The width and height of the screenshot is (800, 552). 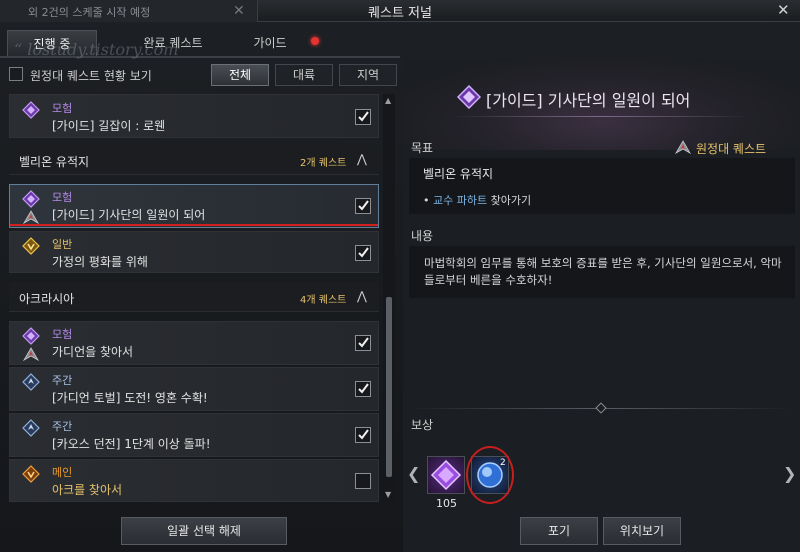 What do you see at coordinates (789, 473) in the screenshot?
I see `reward-next-chevron-icon: ❯` at bounding box center [789, 473].